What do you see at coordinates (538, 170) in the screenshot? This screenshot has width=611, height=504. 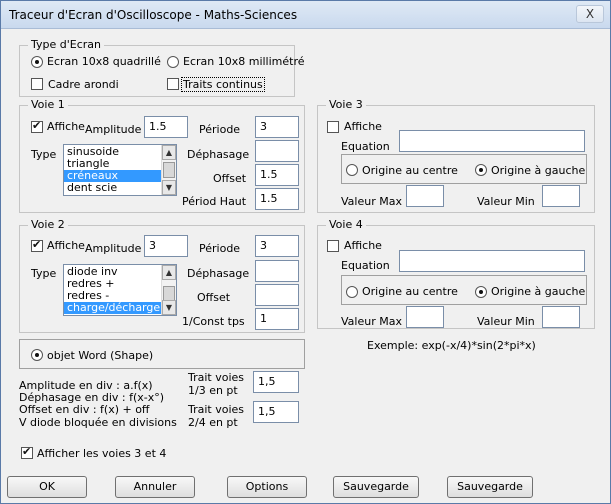 I see `voie3-origine-gauche-label: Origine à gauche` at bounding box center [538, 170].